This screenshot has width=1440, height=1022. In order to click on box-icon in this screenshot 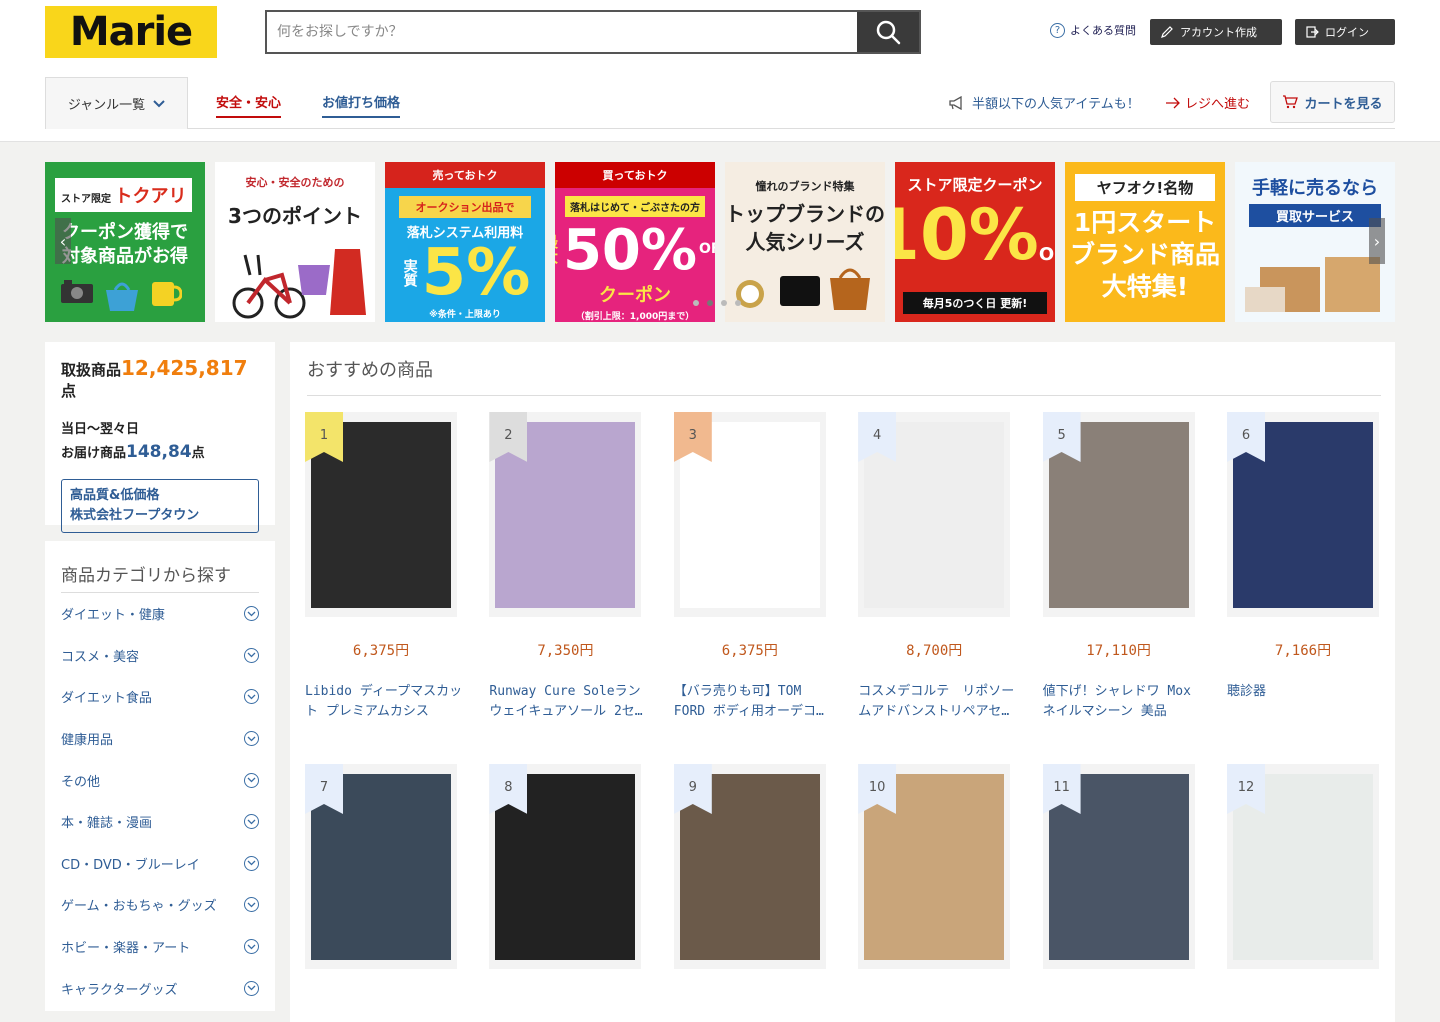, I will do `click(1312, 284)`.